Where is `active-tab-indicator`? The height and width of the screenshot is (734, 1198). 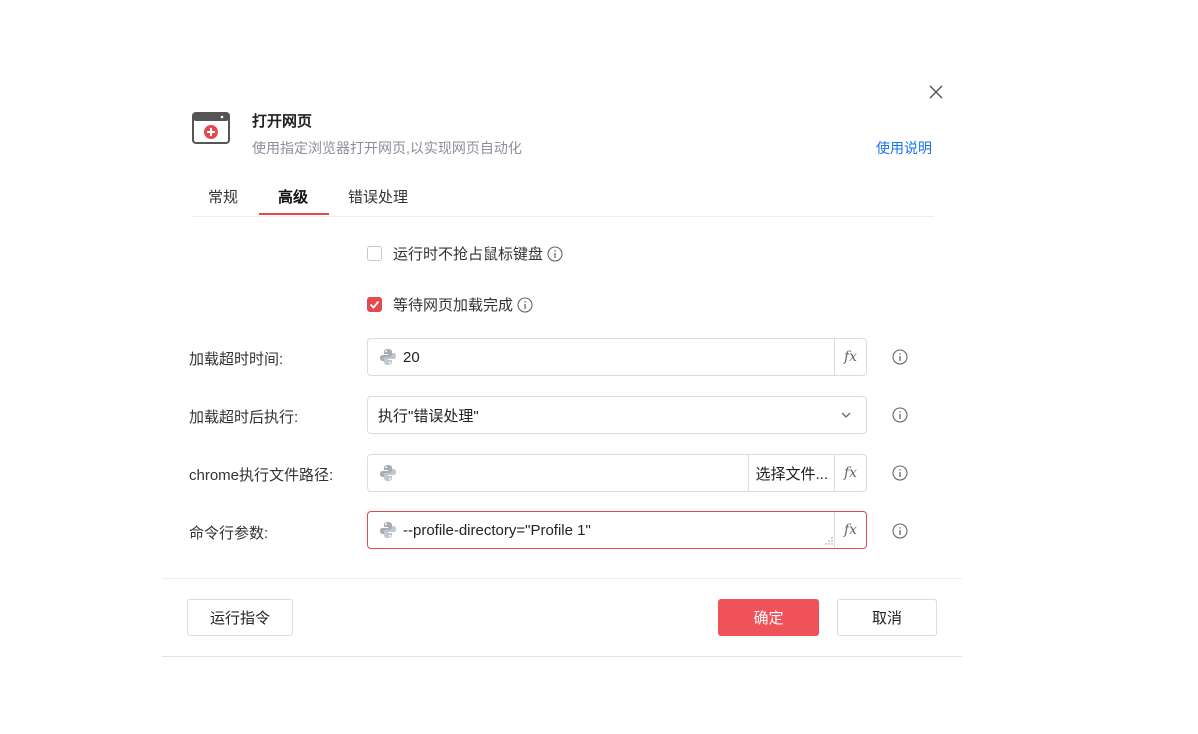 active-tab-indicator is located at coordinates (294, 214).